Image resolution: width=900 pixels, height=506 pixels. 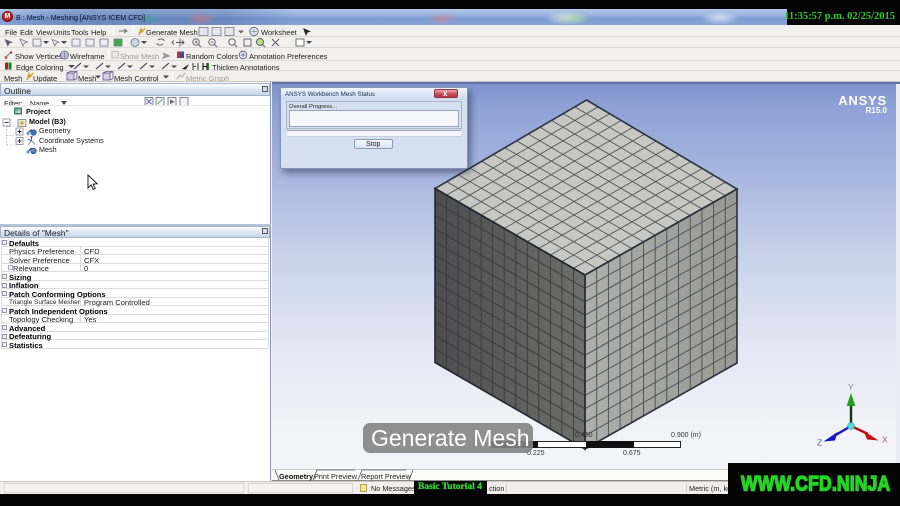 I want to click on svg-text: Y, so click(x=851, y=387).